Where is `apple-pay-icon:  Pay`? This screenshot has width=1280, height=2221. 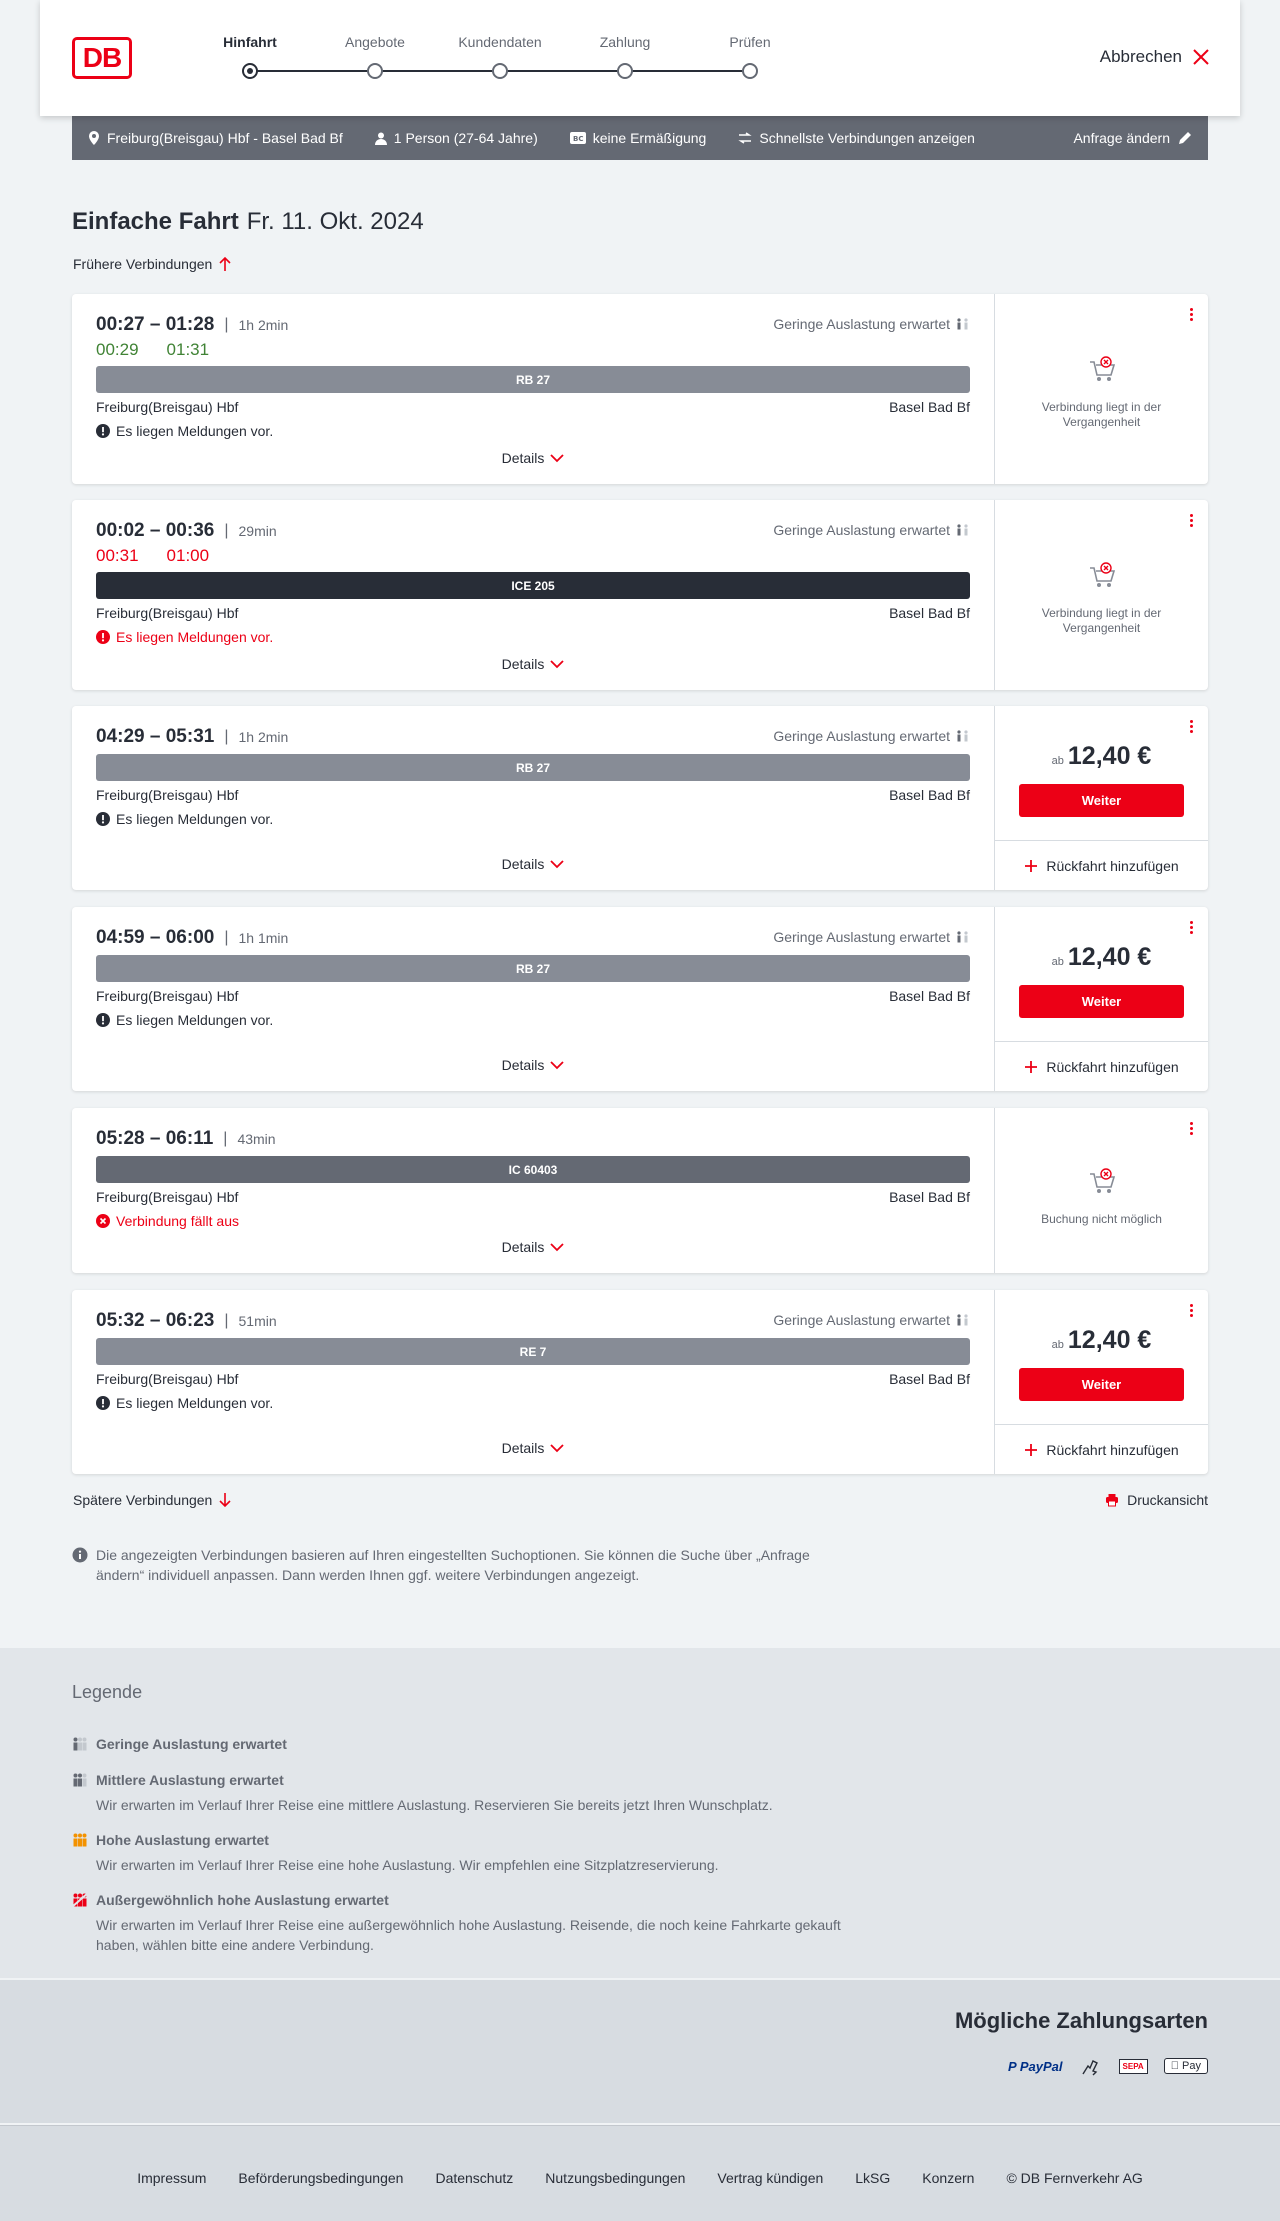 apple-pay-icon:  Pay is located at coordinates (1185, 2066).